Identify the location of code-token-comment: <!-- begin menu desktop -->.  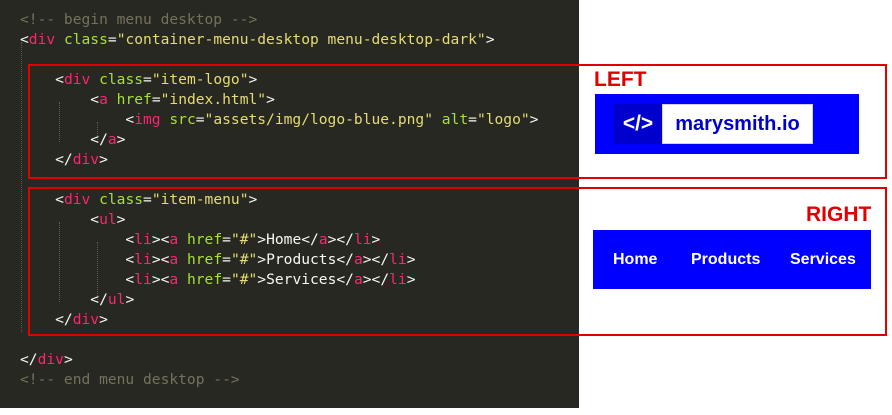
(139, 19).